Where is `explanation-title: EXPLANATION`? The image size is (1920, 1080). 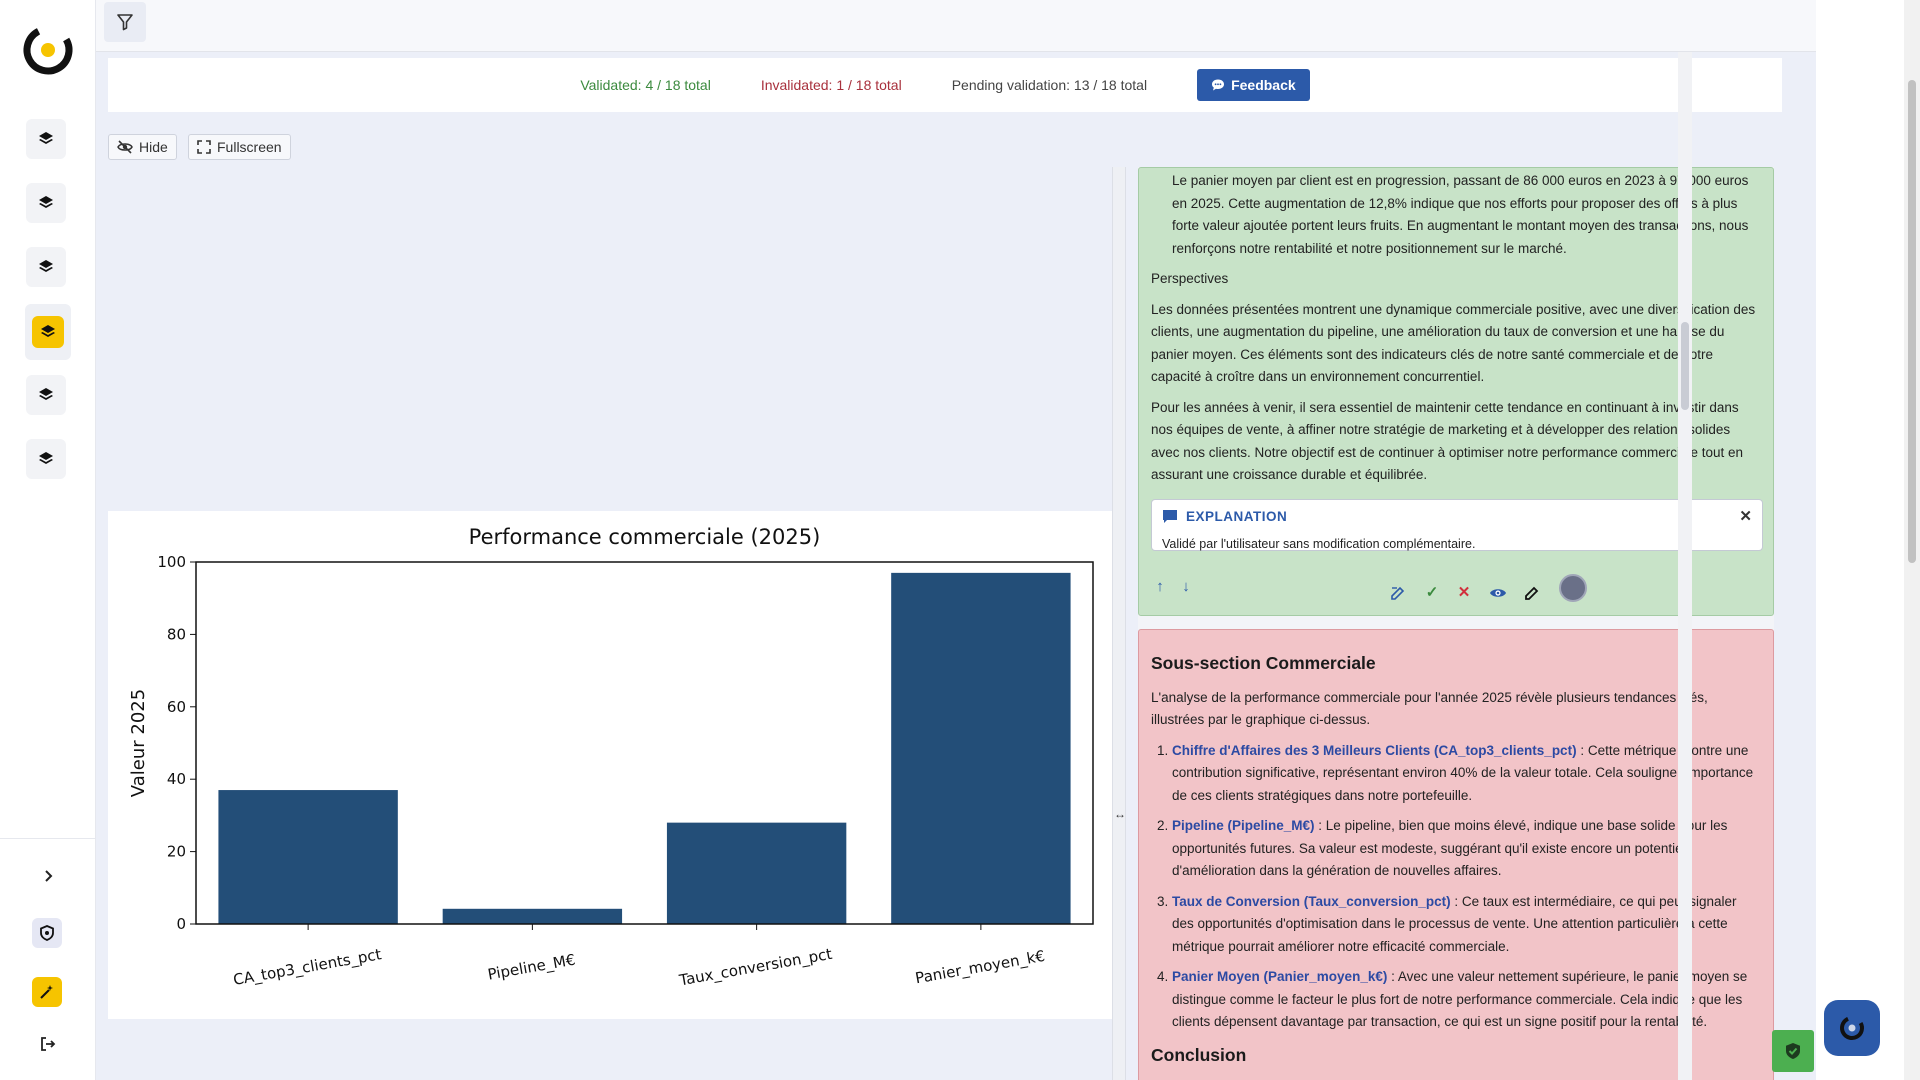
explanation-title: EXPLANATION is located at coordinates (1457, 517).